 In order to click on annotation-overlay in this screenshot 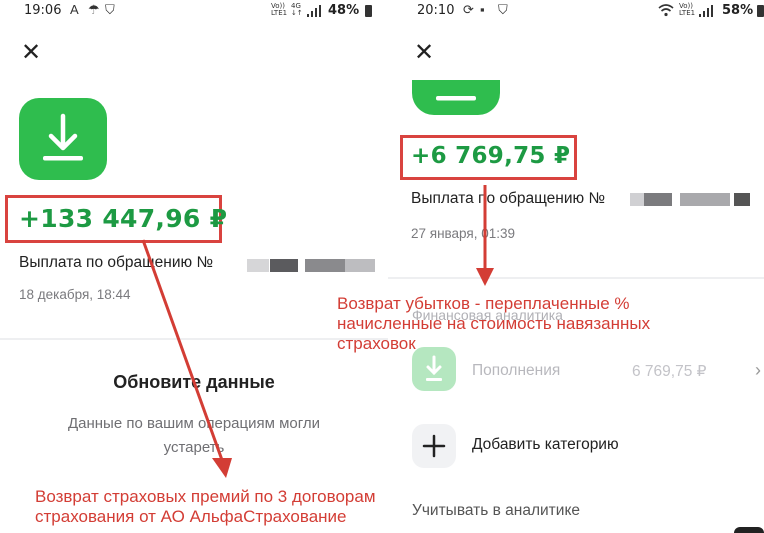, I will do `click(186, 358)`.